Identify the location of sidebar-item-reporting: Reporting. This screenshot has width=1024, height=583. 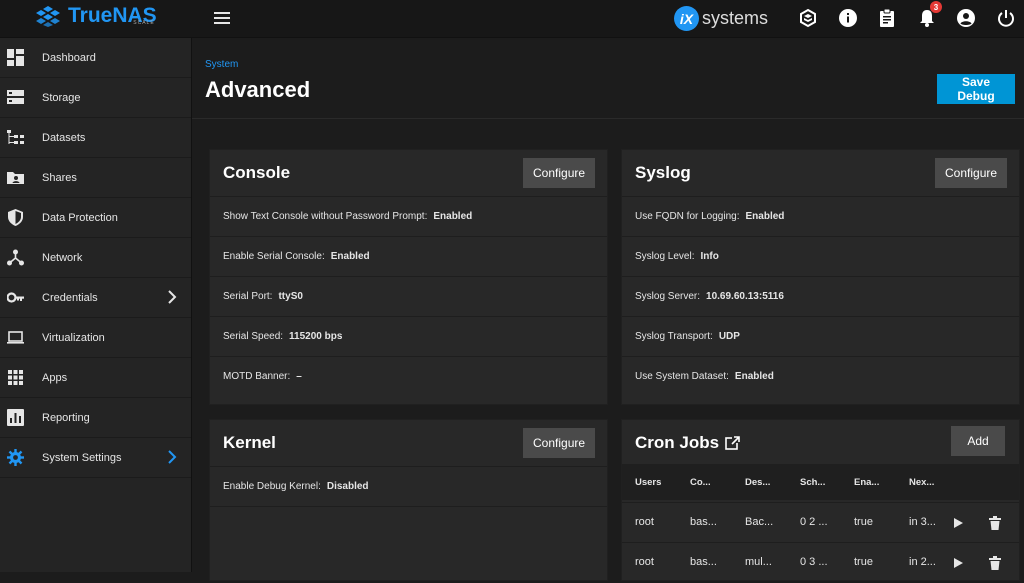
(95, 418).